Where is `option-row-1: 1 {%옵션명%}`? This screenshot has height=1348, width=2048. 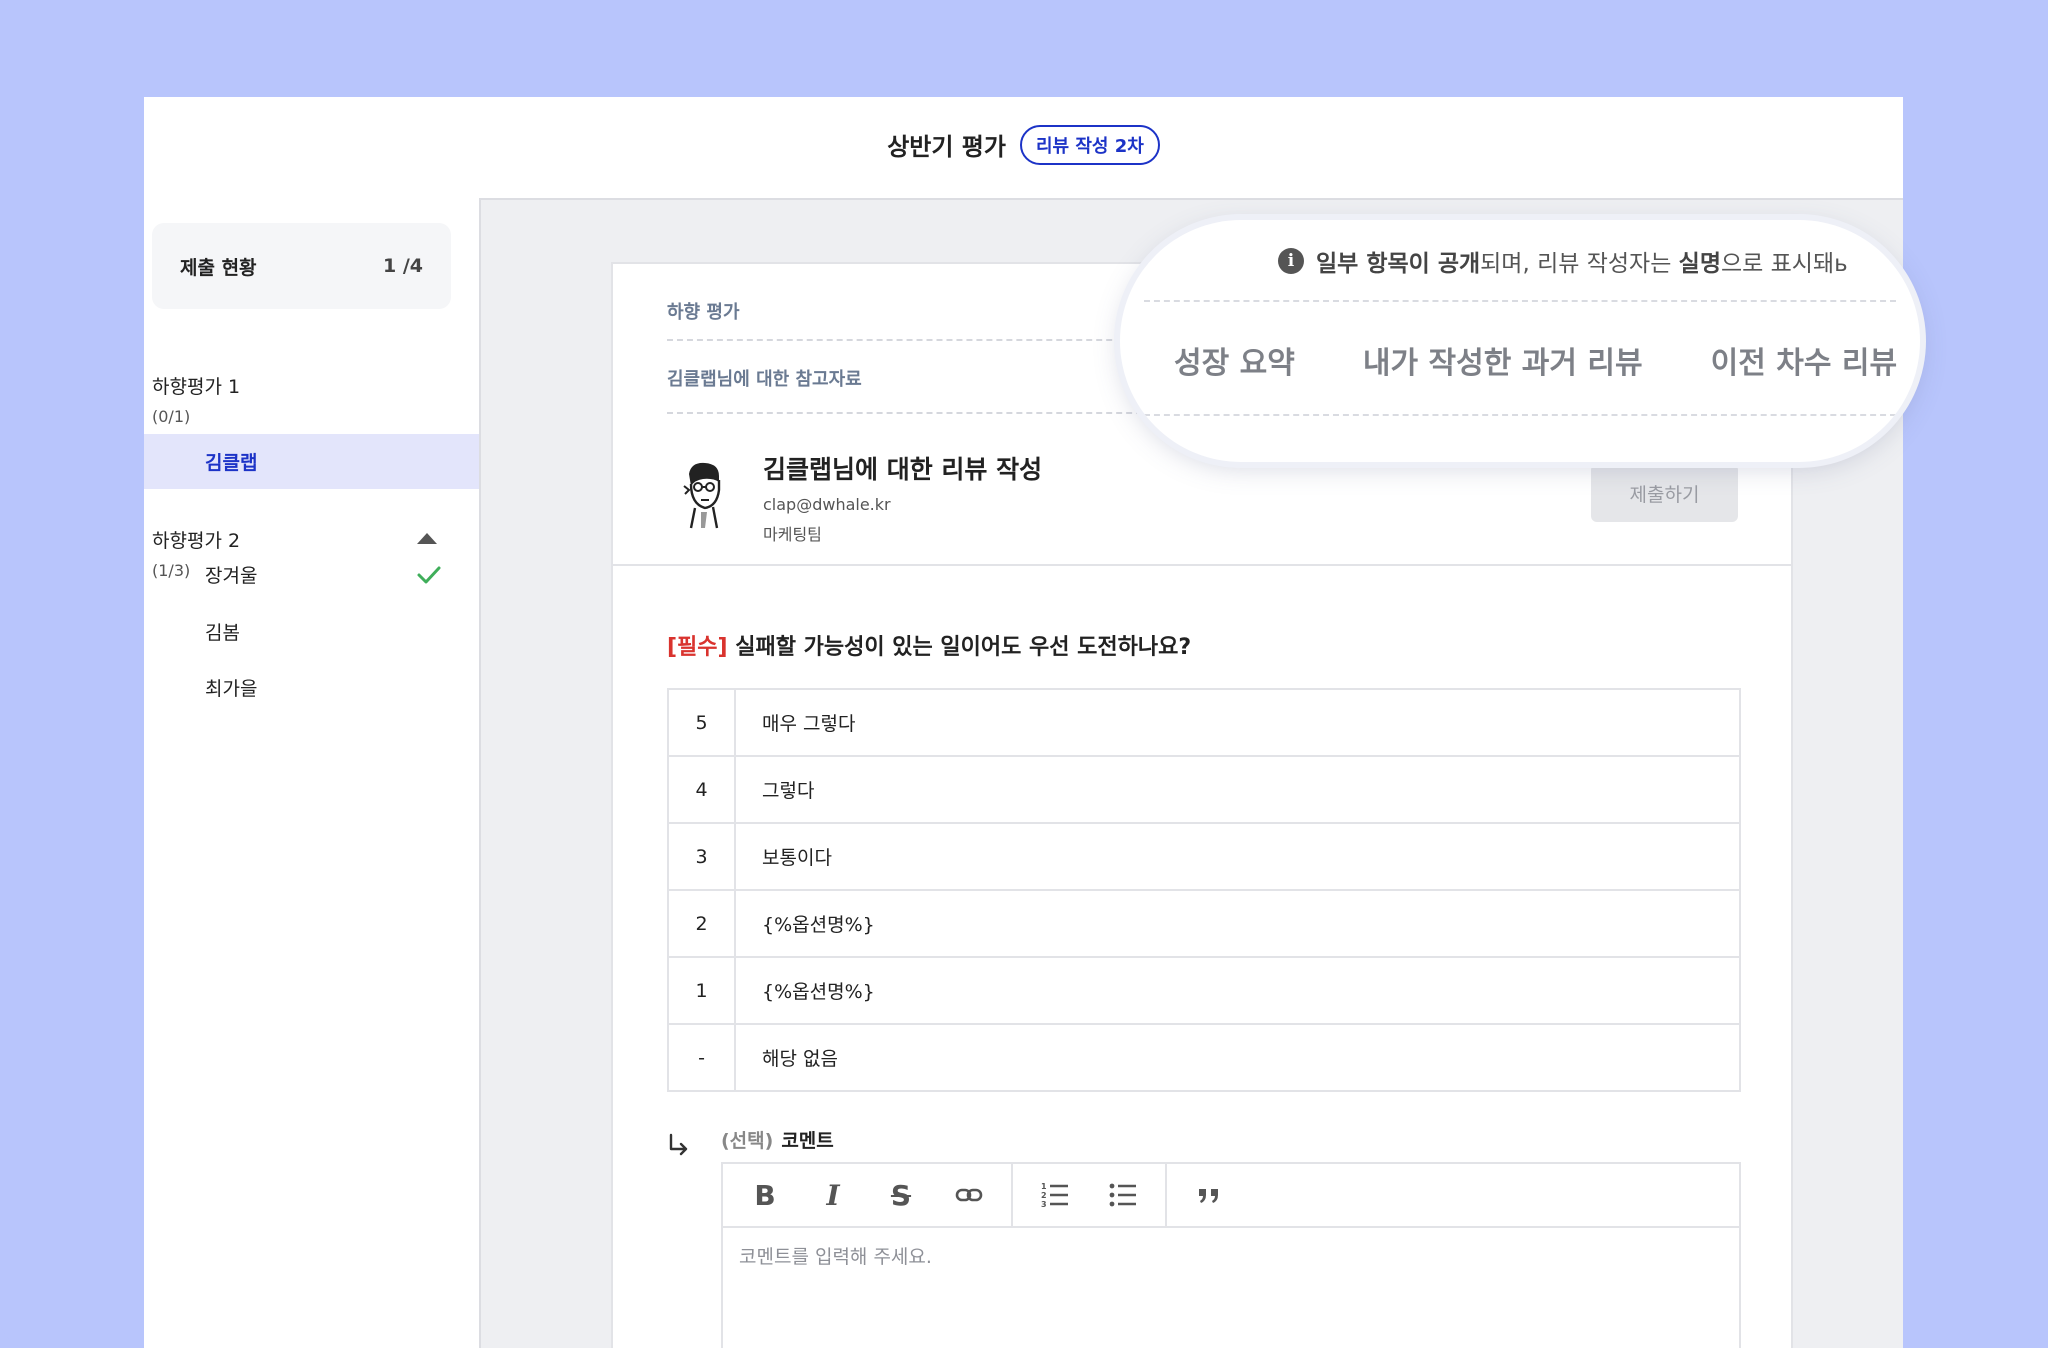 option-row-1: 1 {%옵션명%} is located at coordinates (1204, 990).